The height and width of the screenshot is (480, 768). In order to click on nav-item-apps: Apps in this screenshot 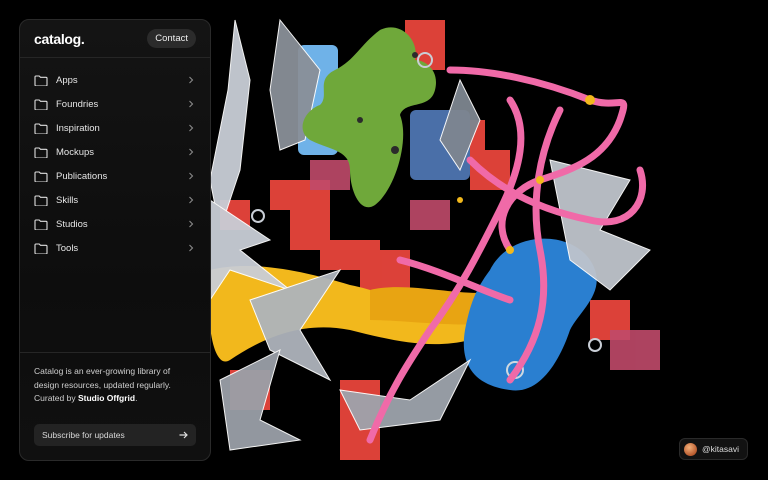, I will do `click(115, 80)`.